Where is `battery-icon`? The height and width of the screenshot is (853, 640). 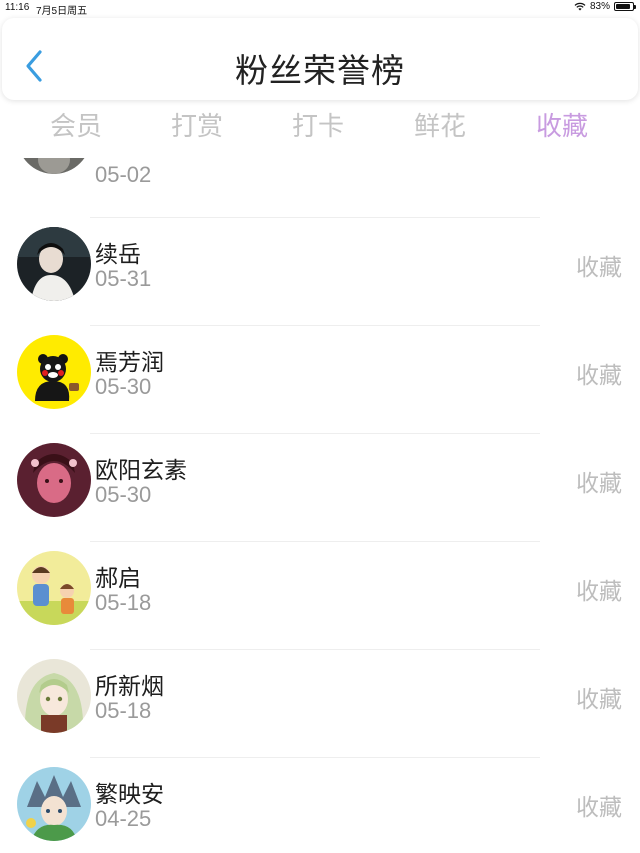
battery-icon is located at coordinates (625, 6).